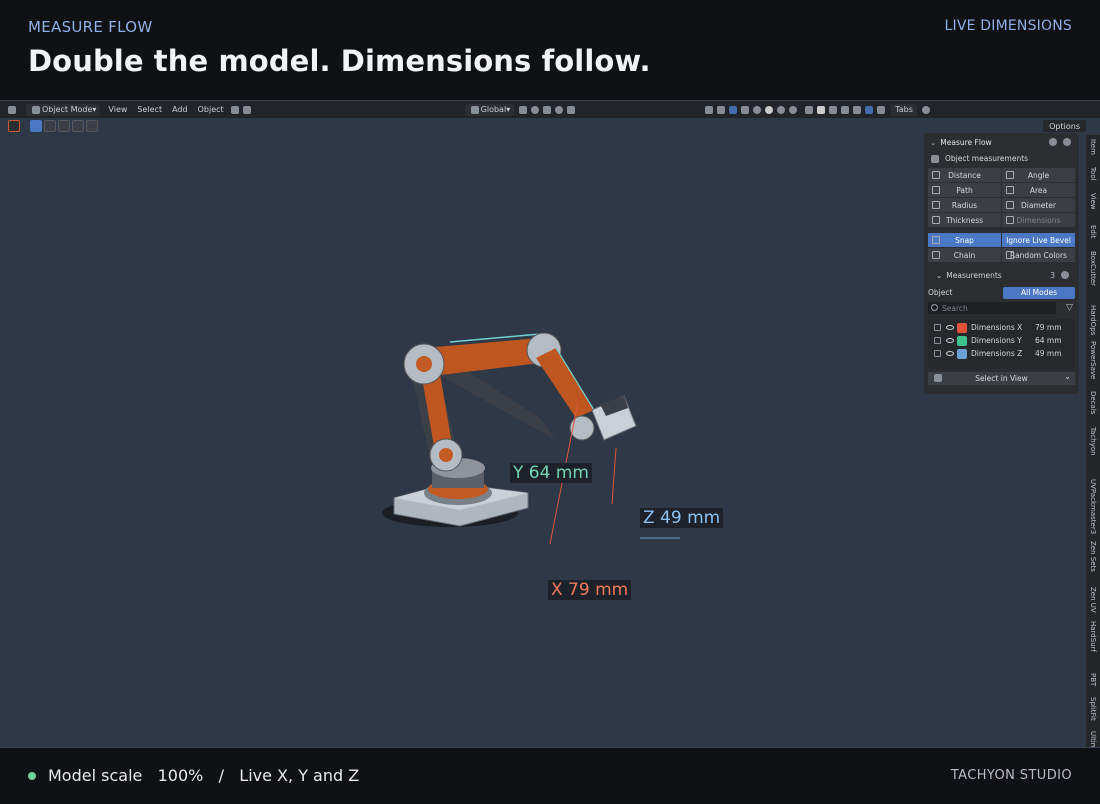  I want to click on rendered-shading-icon, so click(793, 109).